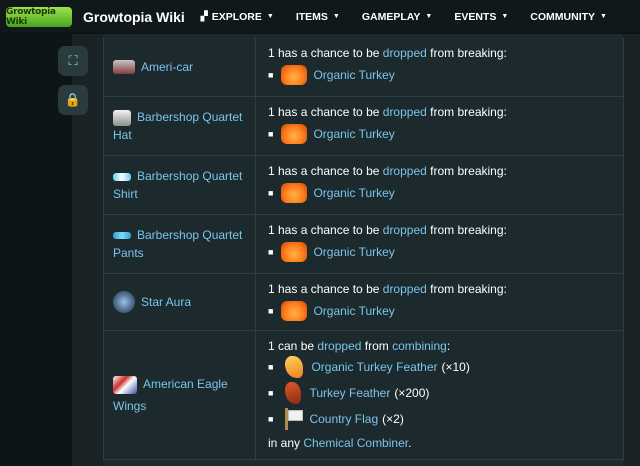 The height and width of the screenshot is (466, 640). I want to click on expand-button: ⛶, so click(73, 61).